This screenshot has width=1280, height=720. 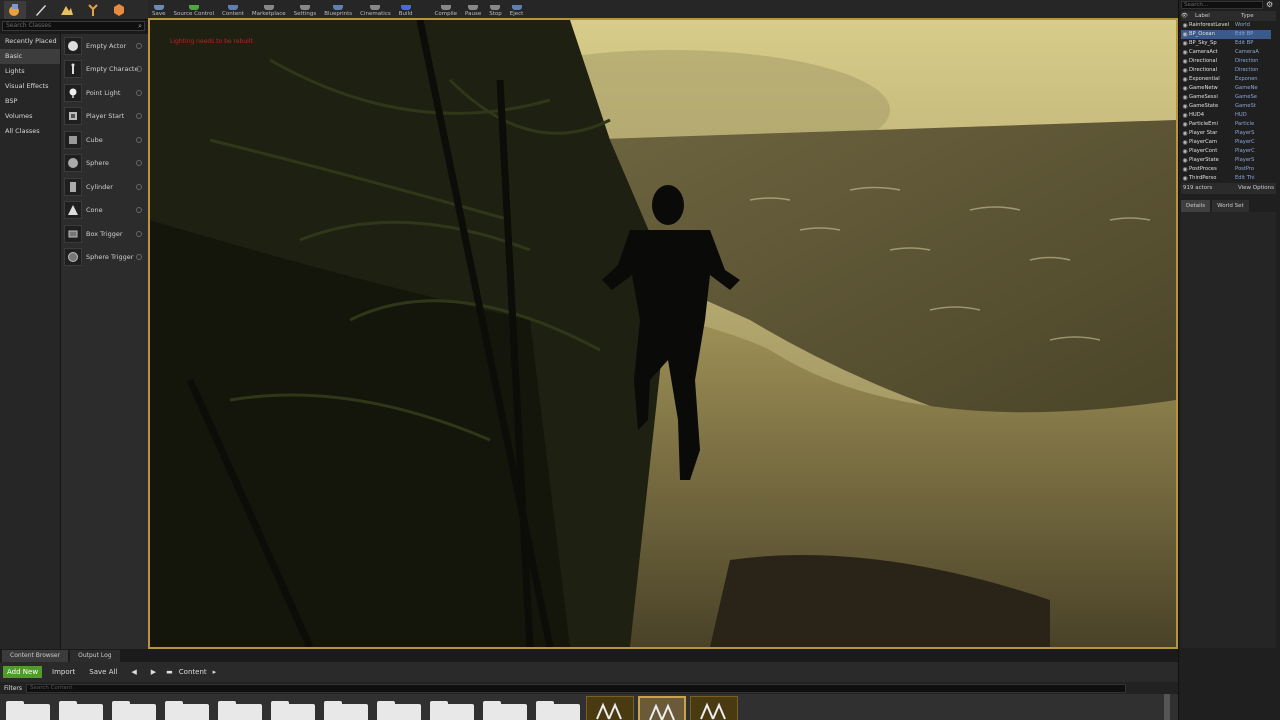 What do you see at coordinates (23, 672) in the screenshot?
I see `add-new-button: Add New` at bounding box center [23, 672].